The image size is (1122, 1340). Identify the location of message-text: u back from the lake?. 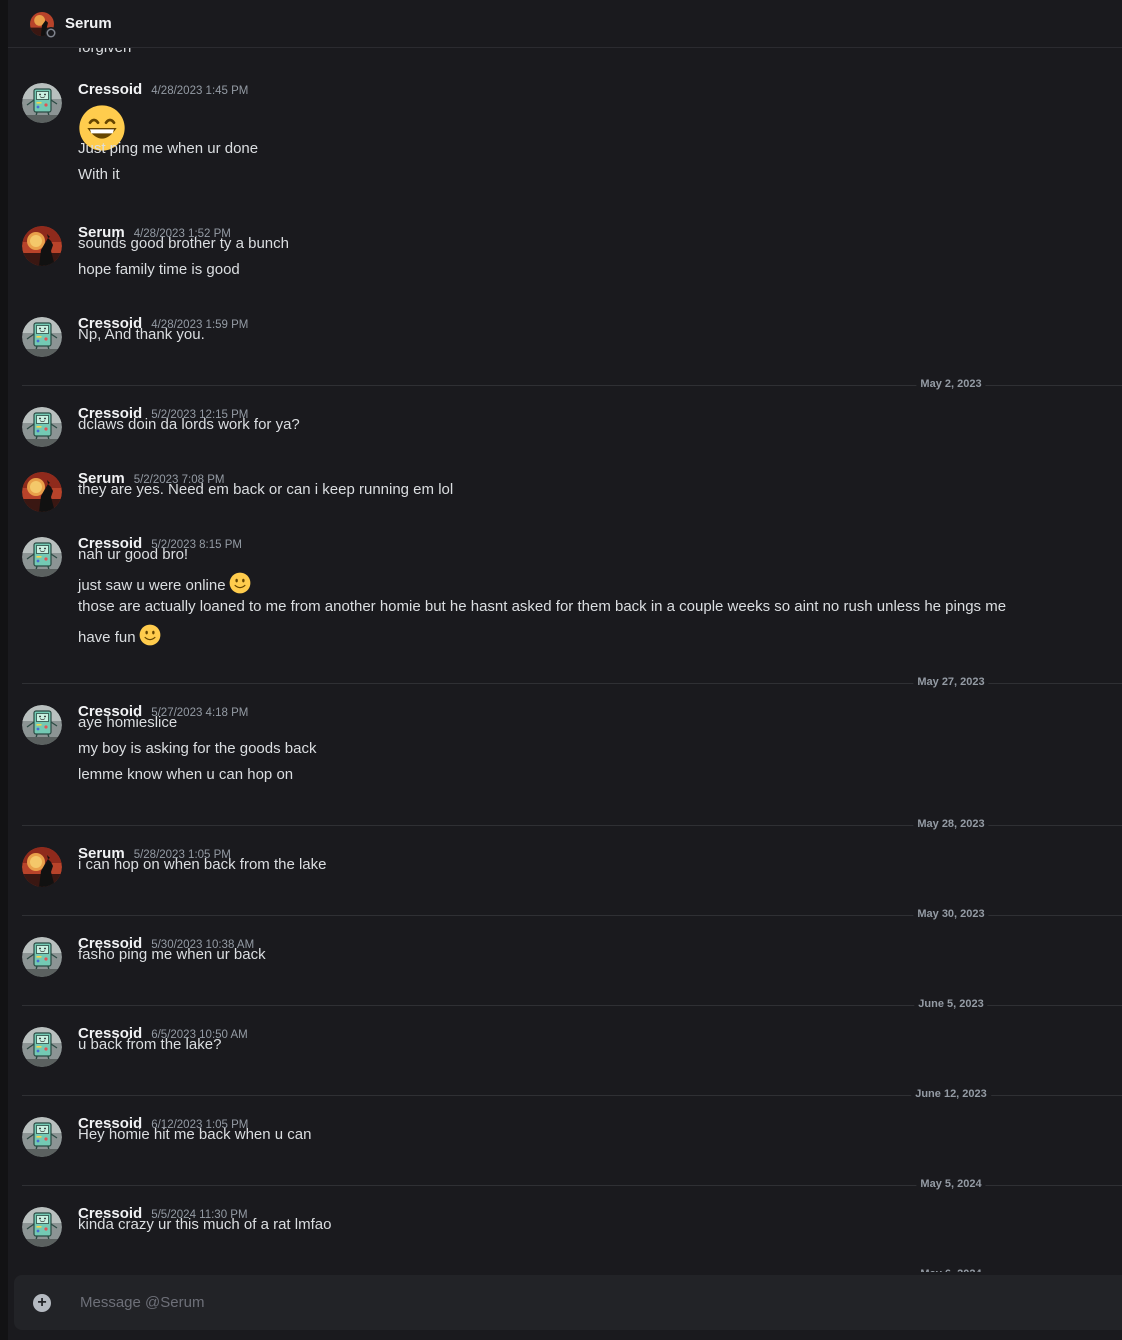
(149, 1044).